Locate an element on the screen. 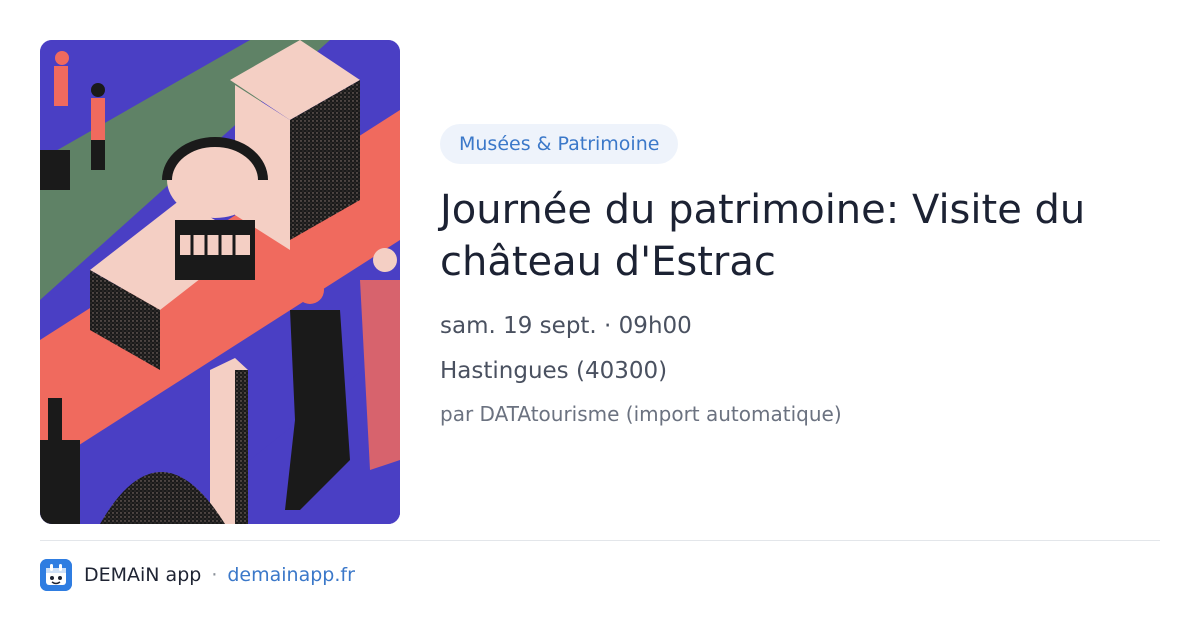 The width and height of the screenshot is (1200, 630). event-datetime: sam. 19 sept. · 09h00 is located at coordinates (566, 326).